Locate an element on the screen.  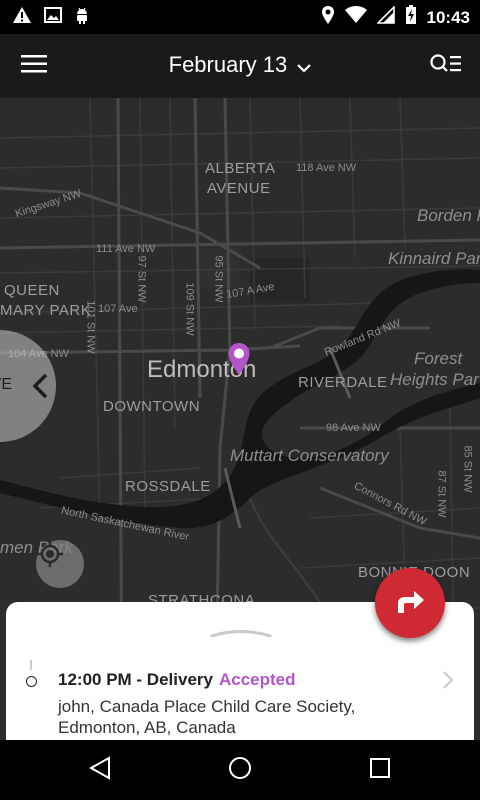
back-triangle-icon is located at coordinates (99, 770).